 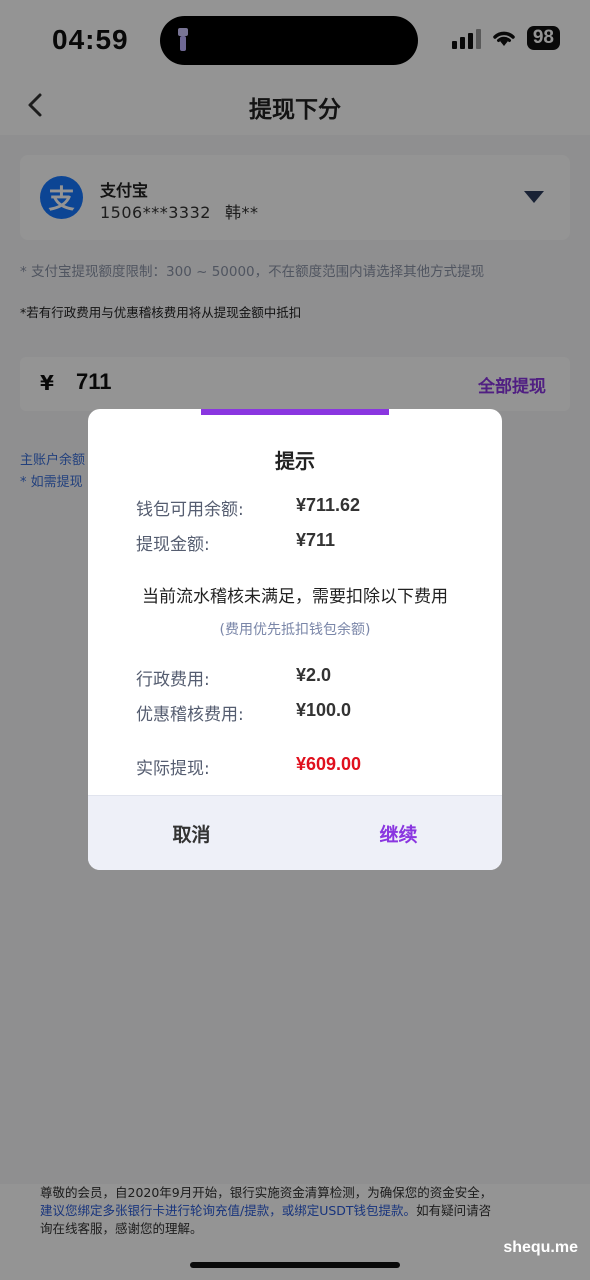 What do you see at coordinates (173, 545) in the screenshot?
I see `withdraw-amount-label: 提现金额:` at bounding box center [173, 545].